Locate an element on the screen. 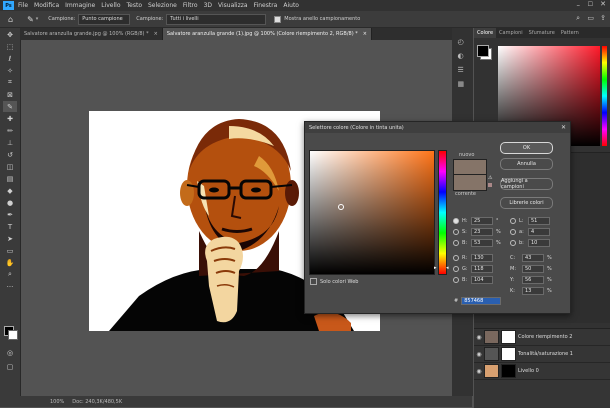 The width and height of the screenshot is (610, 408). blur-tool-icon: ◆ is located at coordinates (10, 190).